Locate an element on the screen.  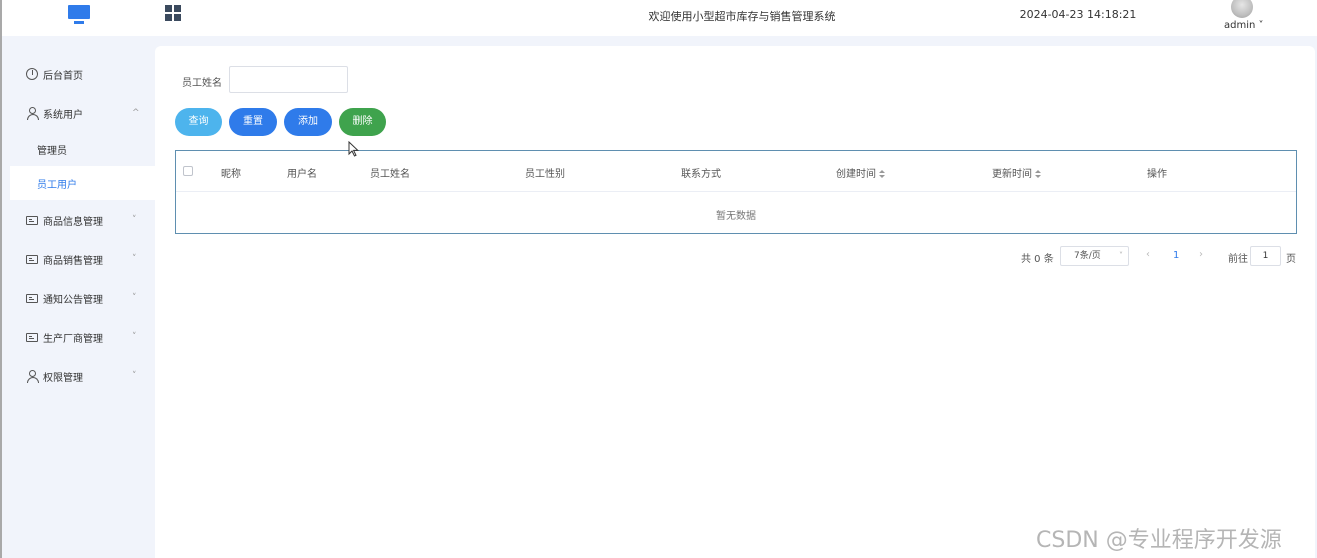
monitor-logo-icon is located at coordinates (79, 15).